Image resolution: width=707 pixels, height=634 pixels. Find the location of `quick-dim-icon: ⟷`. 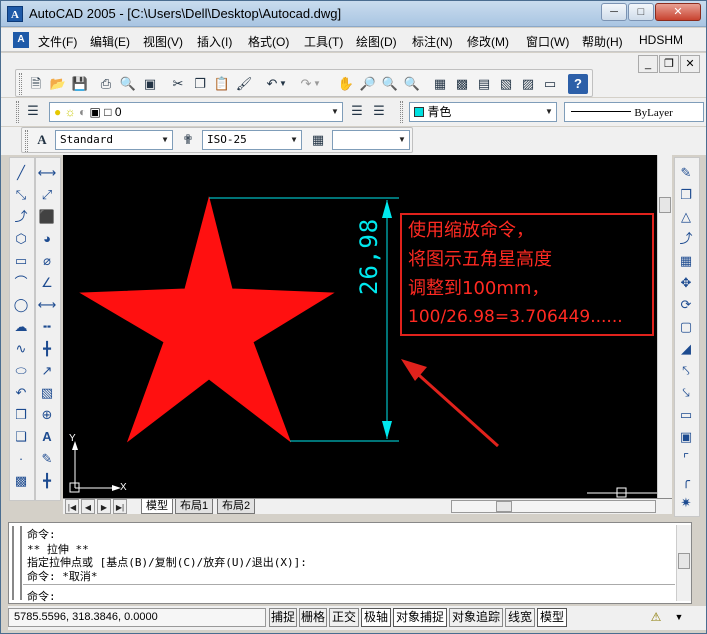

quick-dim-icon: ⟷ is located at coordinates (47, 305).